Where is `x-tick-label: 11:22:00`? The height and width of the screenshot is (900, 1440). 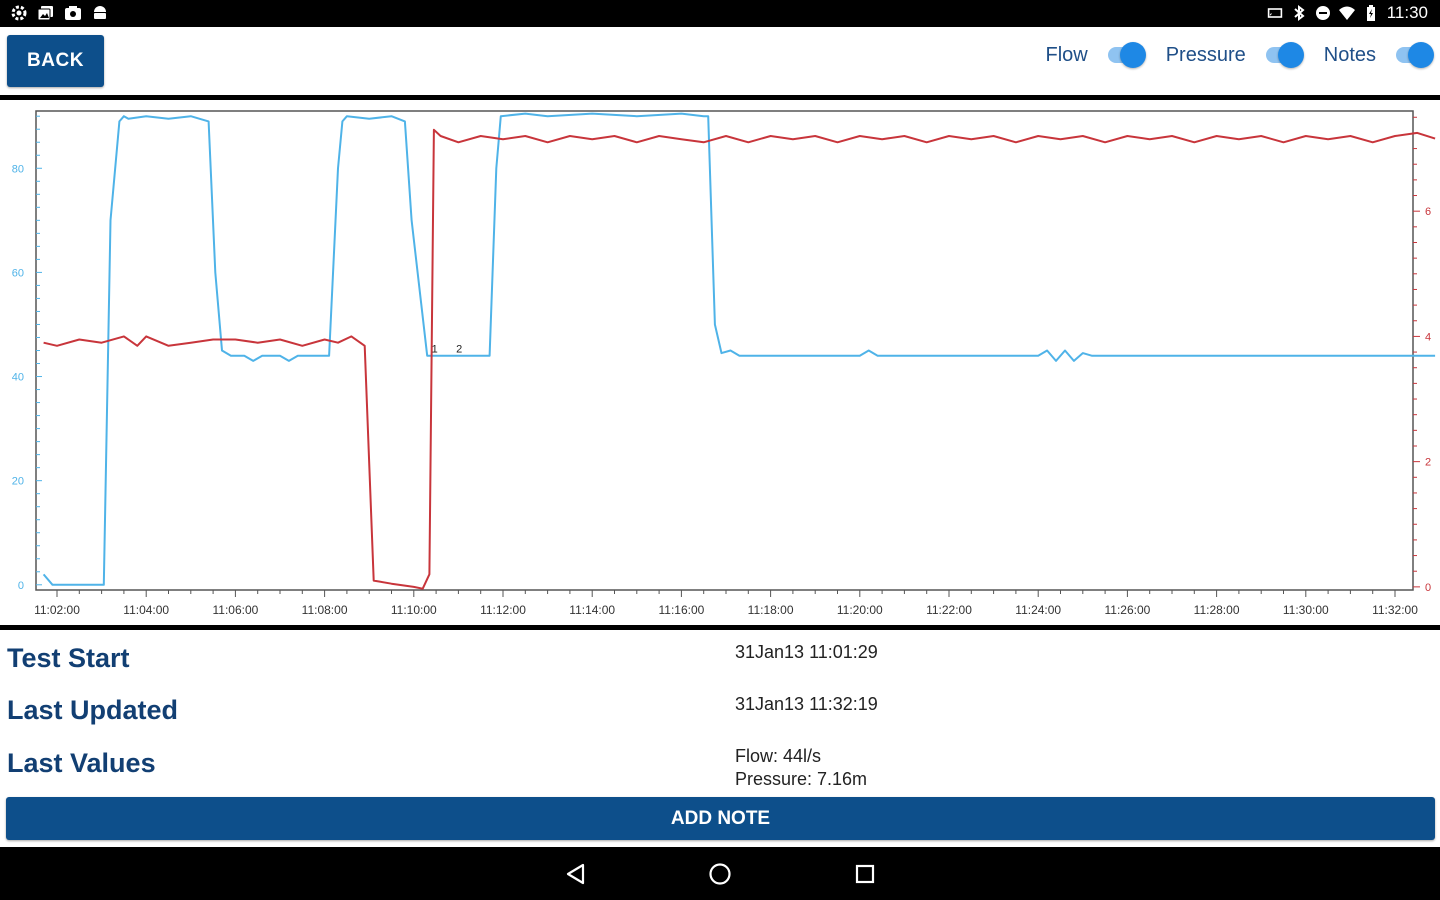 x-tick-label: 11:22:00 is located at coordinates (949, 610).